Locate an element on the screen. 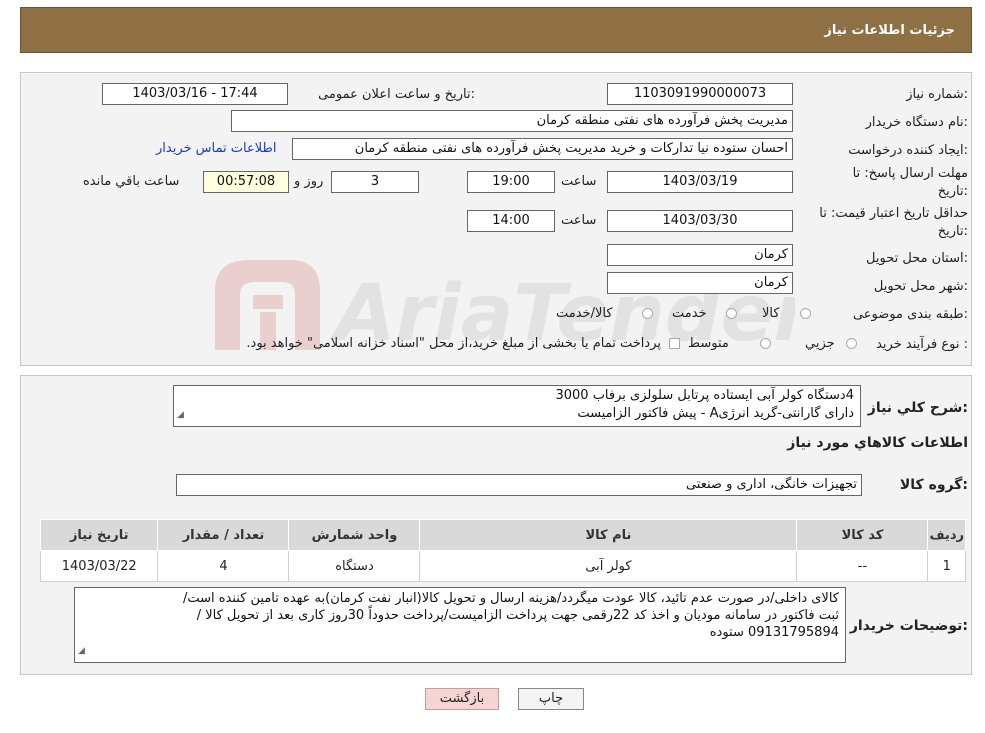 The height and width of the screenshot is (733, 985). page-header: جزئیات اطلاعات نیاز is located at coordinates (496, 30).